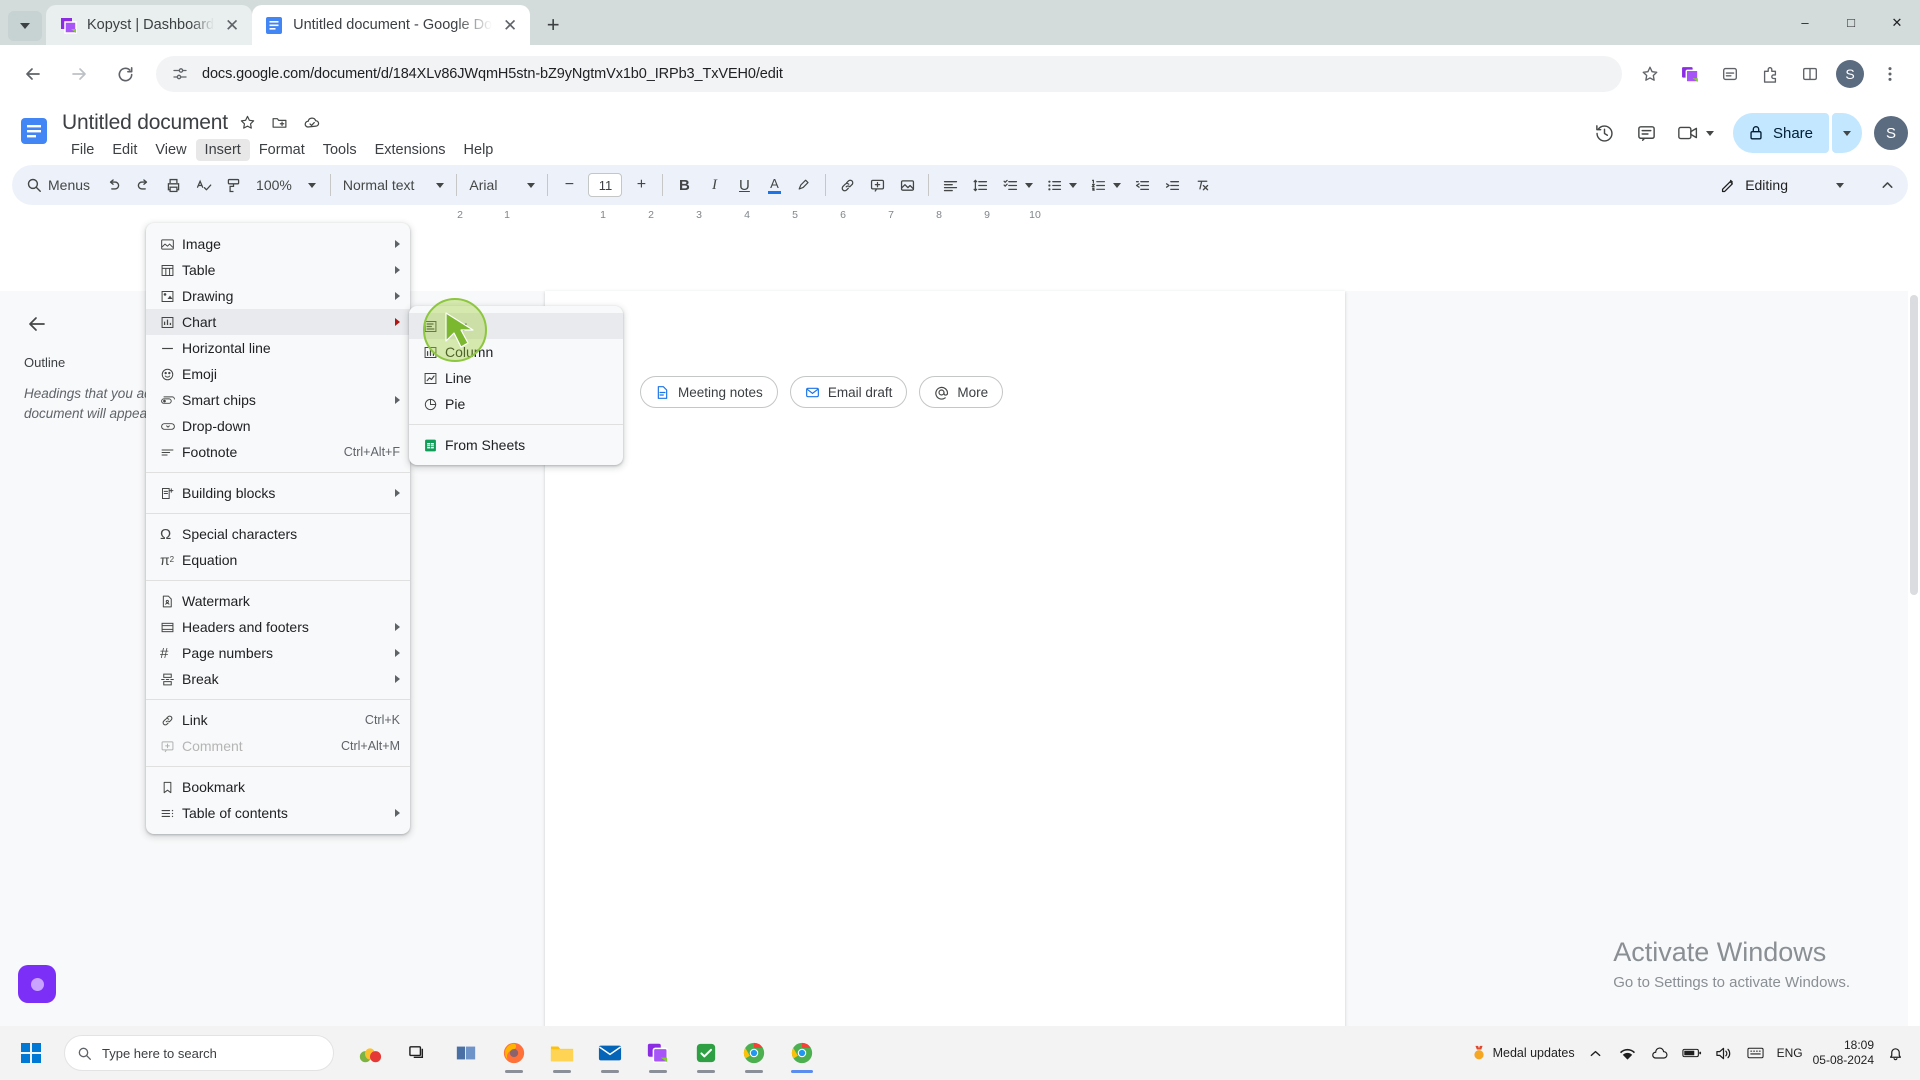 Image resolution: width=1920 pixels, height=1080 pixels. I want to click on menu-tools: Tools, so click(340, 150).